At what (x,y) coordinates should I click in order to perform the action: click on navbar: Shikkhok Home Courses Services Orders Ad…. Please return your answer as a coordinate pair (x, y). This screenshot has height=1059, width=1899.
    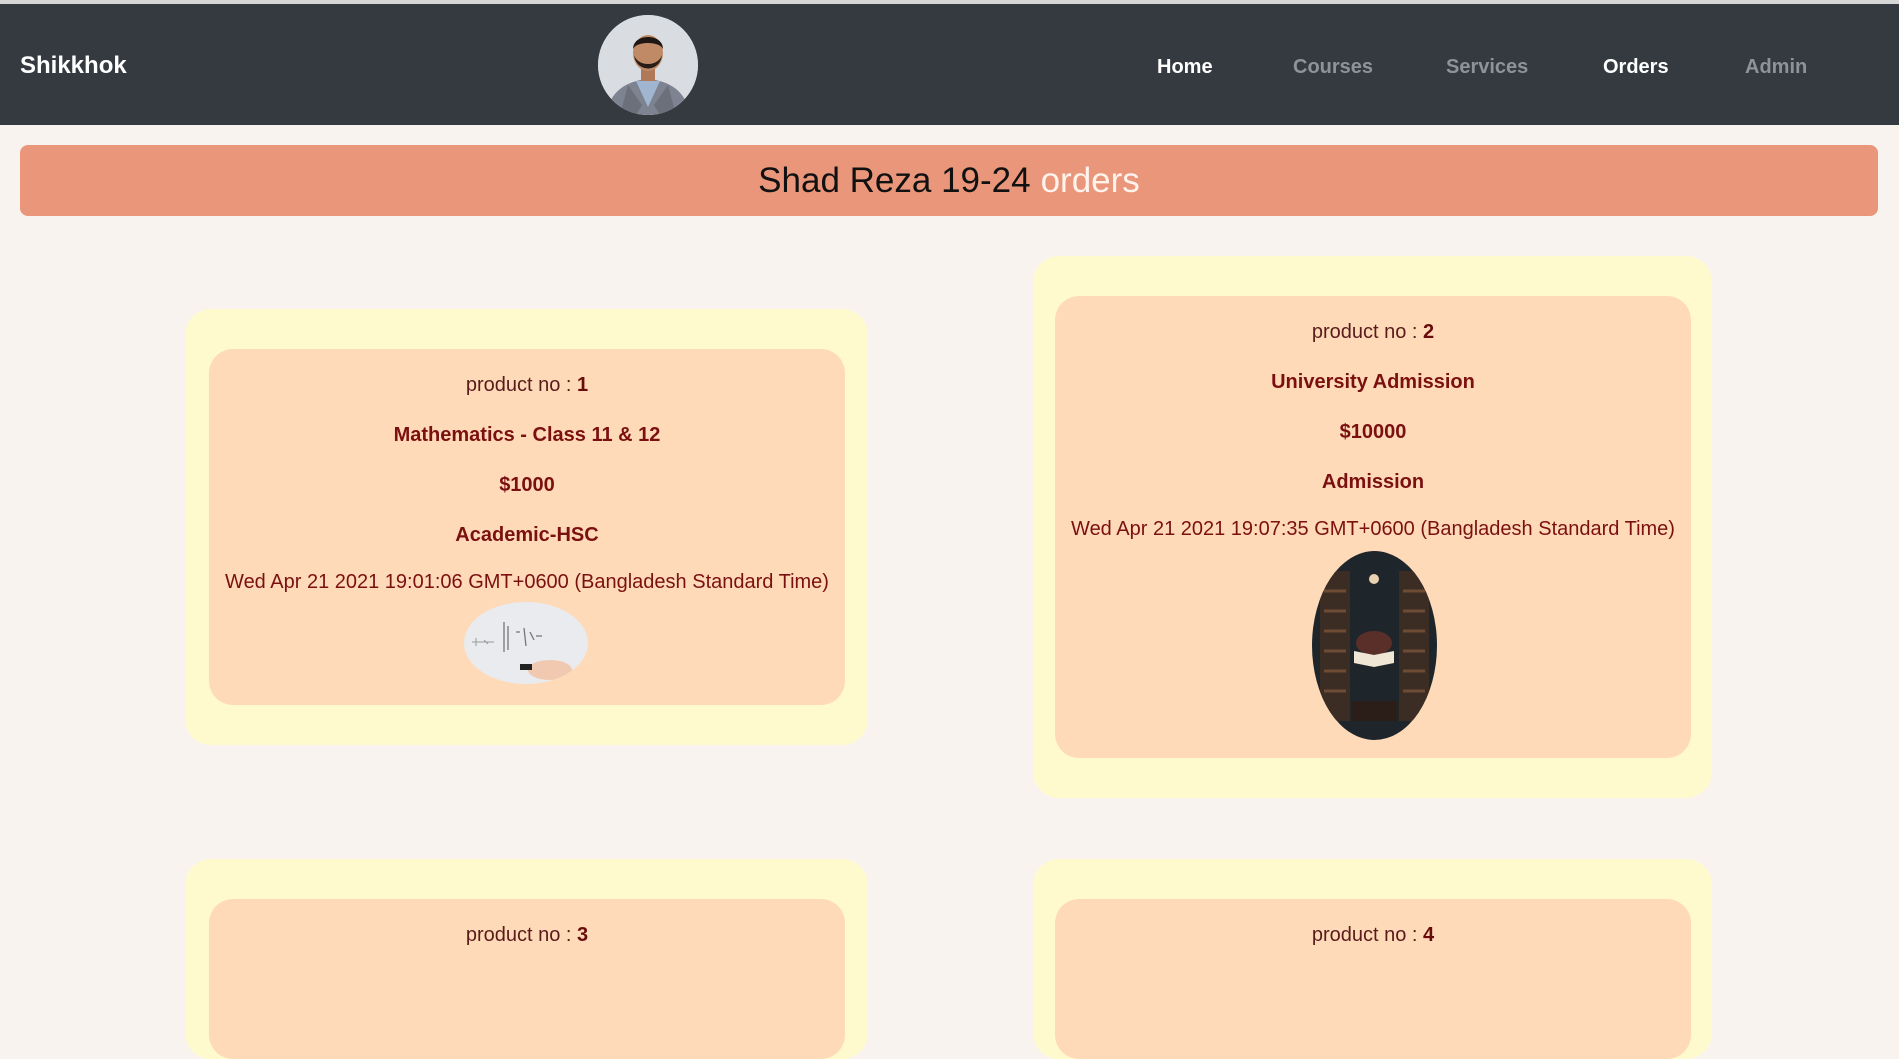
    Looking at the image, I should click on (949, 64).